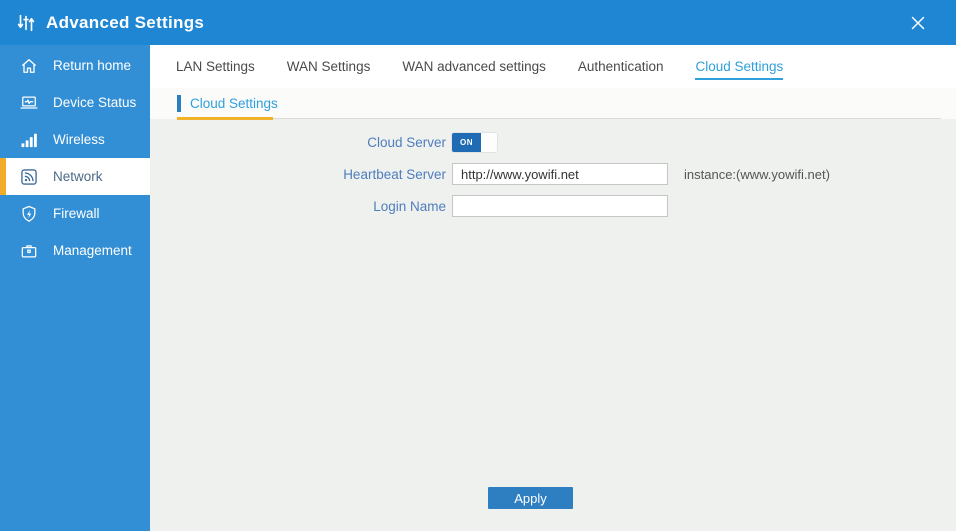 The height and width of the screenshot is (531, 956). Describe the element at coordinates (409, 206) in the screenshot. I see `login-name-label: Login Name` at that location.